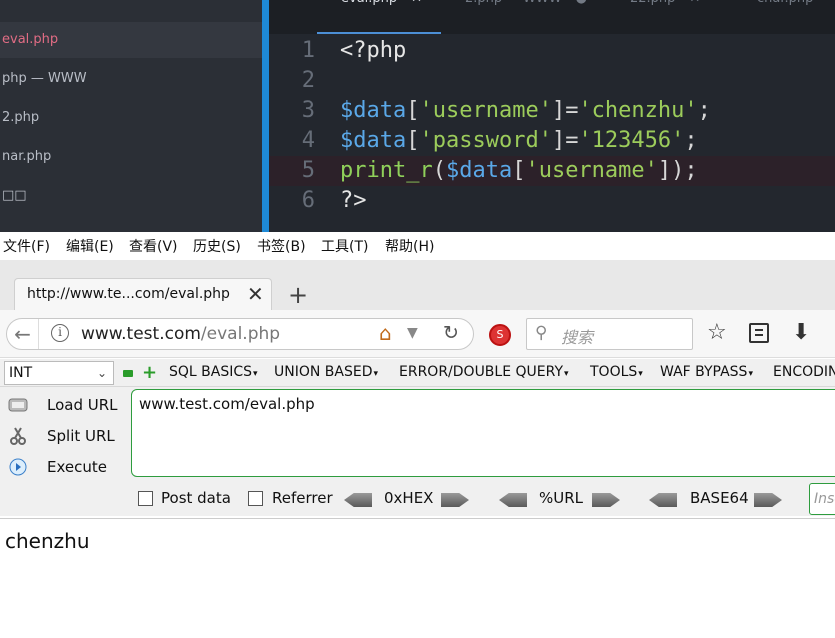 This screenshot has width=835, height=638. What do you see at coordinates (417, 285) in the screenshot?
I see `browser-tab-strip: http://www.te...com/eval.php ✕ +` at bounding box center [417, 285].